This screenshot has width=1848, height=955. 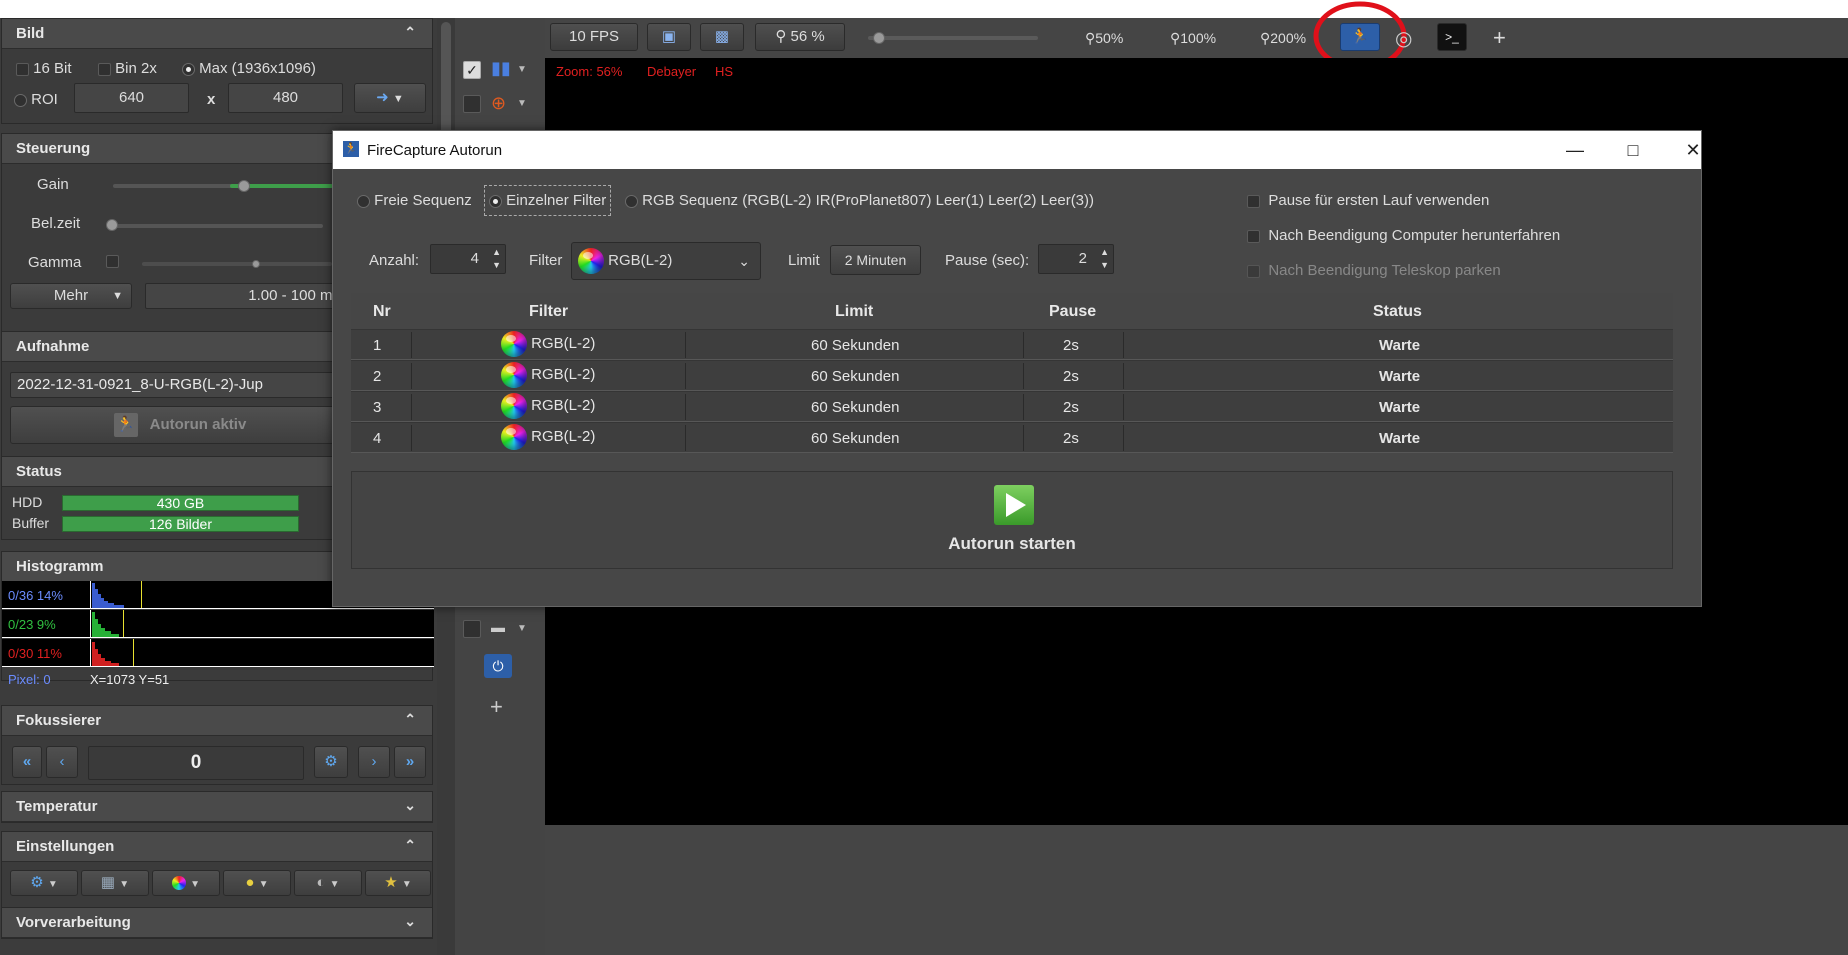 What do you see at coordinates (631, 201) in the screenshot?
I see `mode-rgb-radio` at bounding box center [631, 201].